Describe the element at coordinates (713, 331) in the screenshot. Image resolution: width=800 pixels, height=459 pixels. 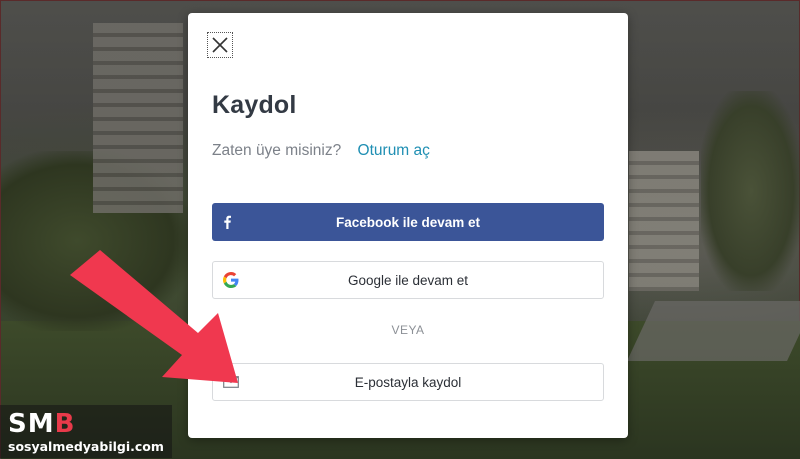
I see `background-path` at that location.